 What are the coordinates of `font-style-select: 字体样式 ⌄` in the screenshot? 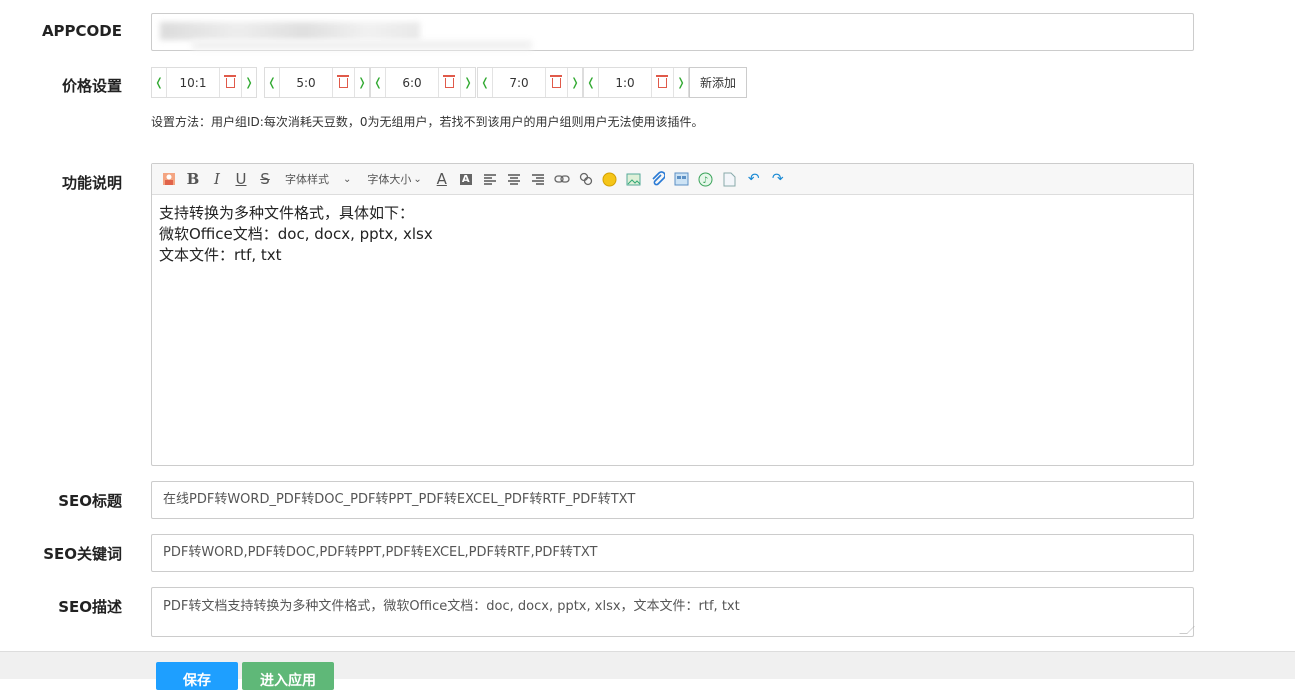 It's located at (318, 179).